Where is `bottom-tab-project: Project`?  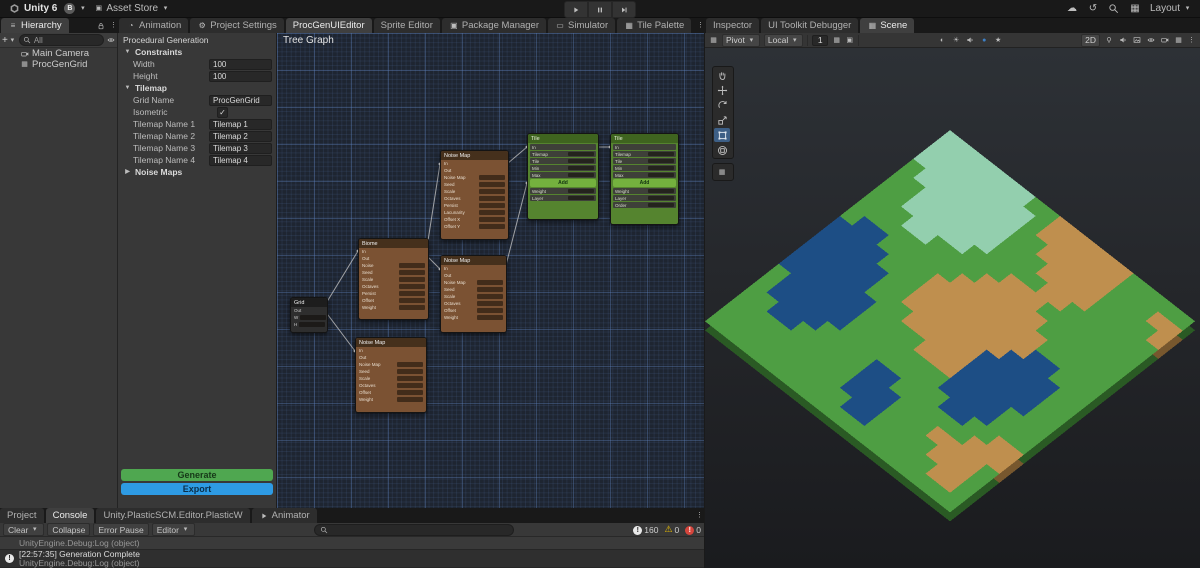 bottom-tab-project: Project is located at coordinates (22, 515).